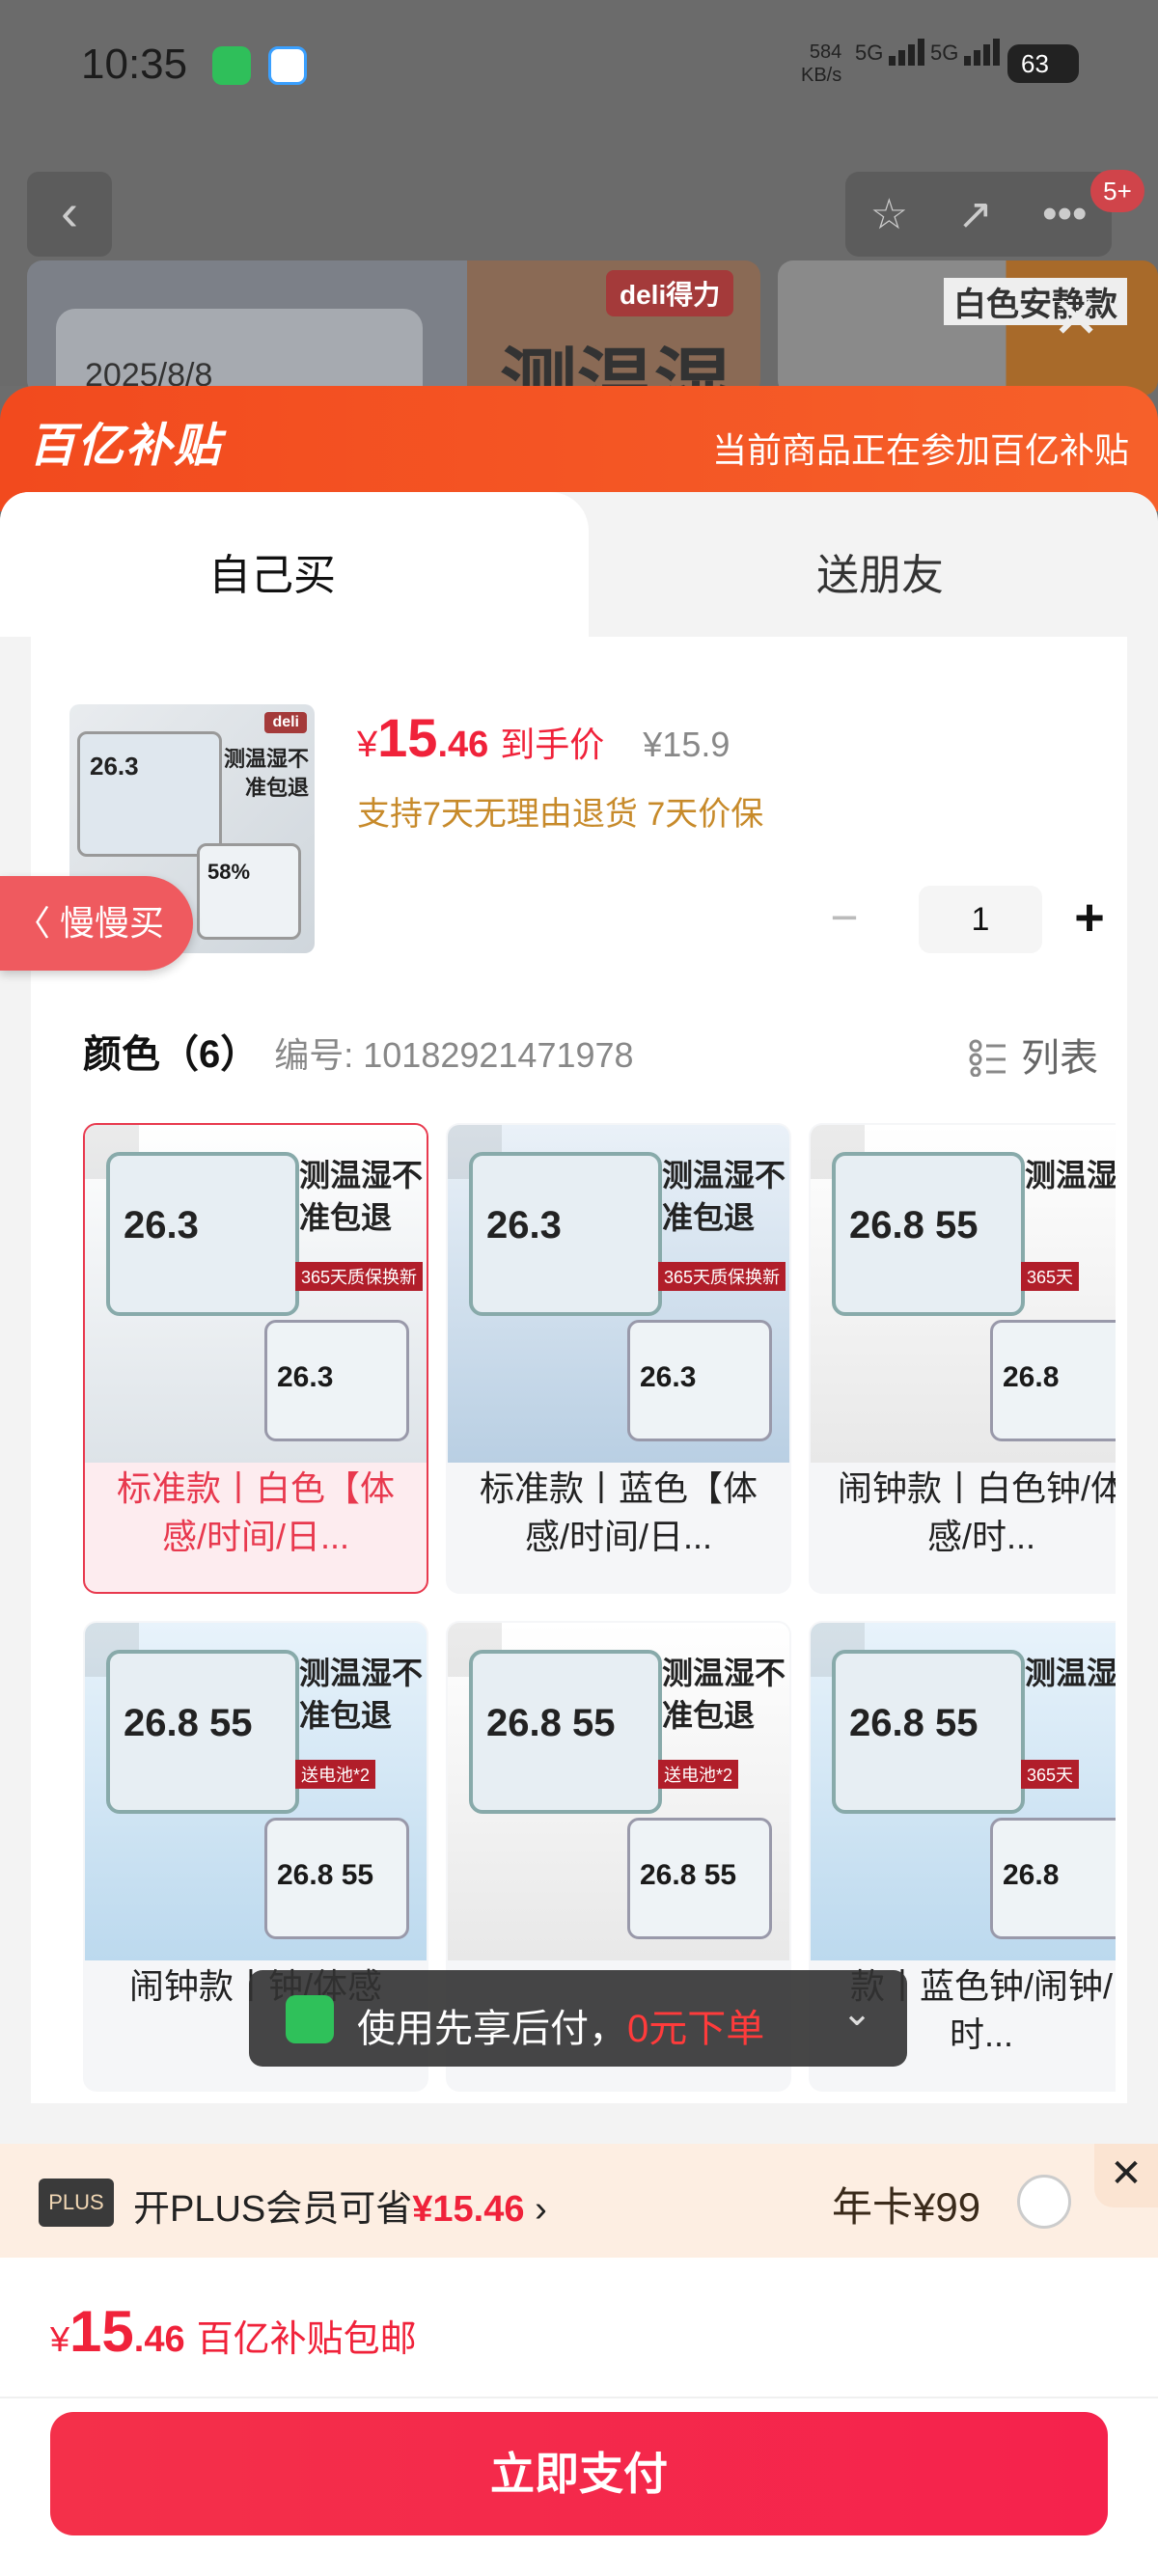  Describe the element at coordinates (889, 215) in the screenshot. I see `star-icon: ☆` at that location.